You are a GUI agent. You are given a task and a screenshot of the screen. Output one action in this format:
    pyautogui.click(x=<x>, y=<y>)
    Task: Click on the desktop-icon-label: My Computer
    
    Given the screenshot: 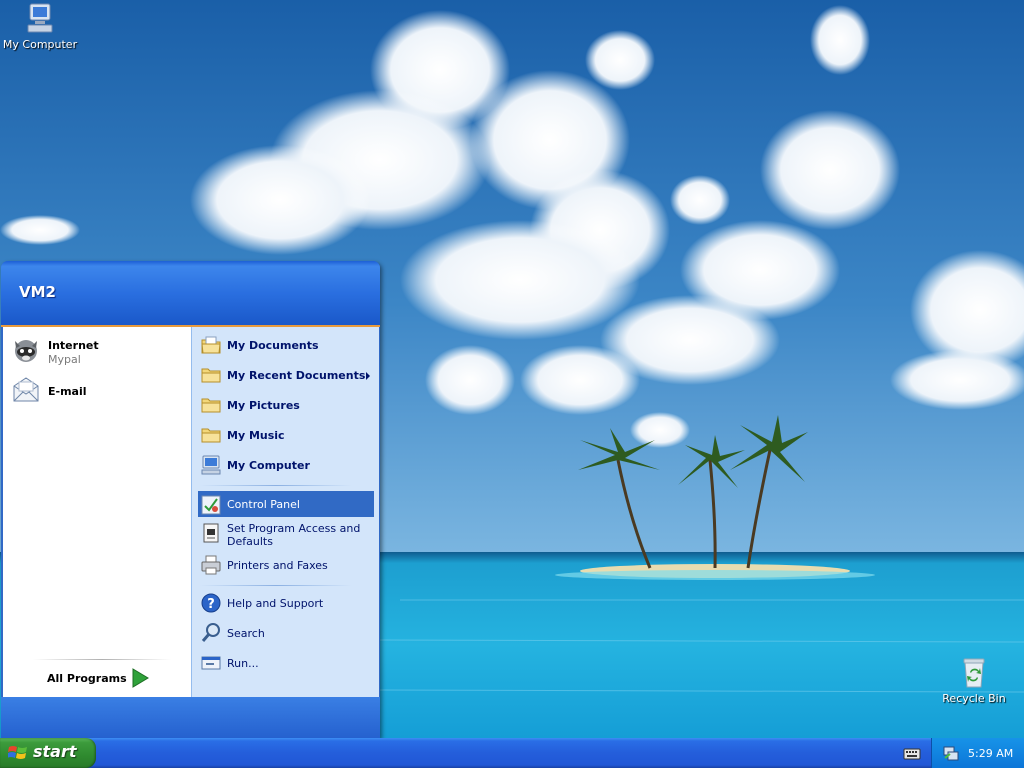 What is the action you would take?
    pyautogui.click(x=40, y=44)
    